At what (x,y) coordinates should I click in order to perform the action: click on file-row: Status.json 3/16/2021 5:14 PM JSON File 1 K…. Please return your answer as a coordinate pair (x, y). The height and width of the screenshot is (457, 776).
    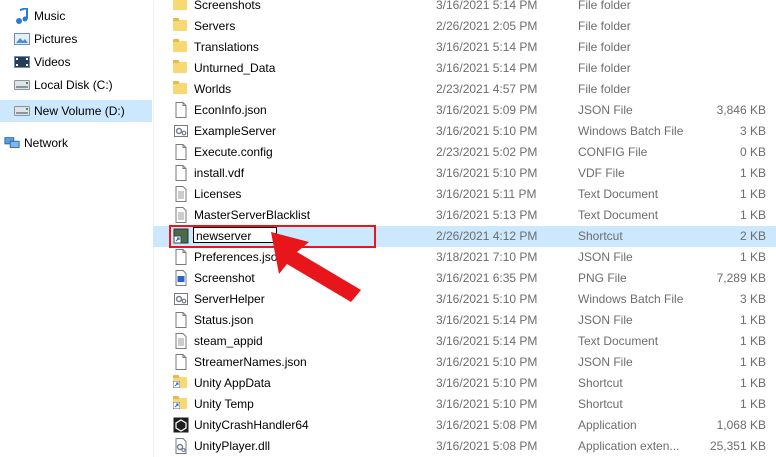
    Looking at the image, I should click on (464, 320).